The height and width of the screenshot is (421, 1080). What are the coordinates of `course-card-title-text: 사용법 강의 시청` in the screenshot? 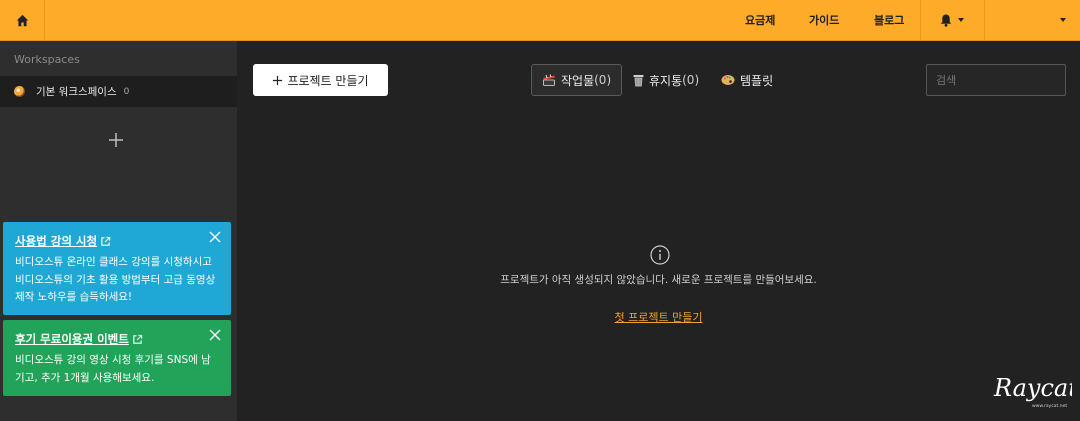 It's located at (56, 241).